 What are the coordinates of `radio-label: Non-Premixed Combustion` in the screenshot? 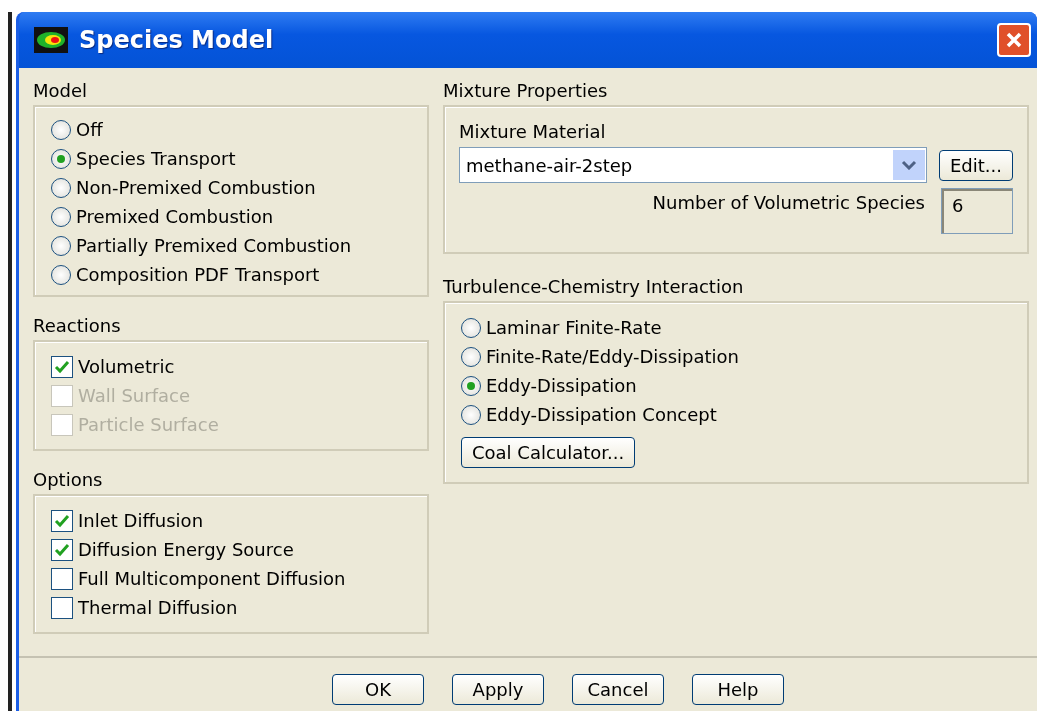 It's located at (196, 187).